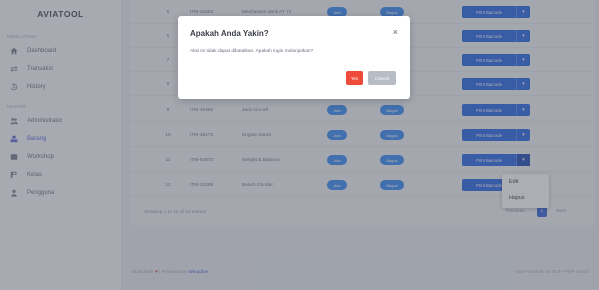 This screenshot has height=290, width=599. I want to click on confirm-yes-button: Yes, so click(354, 78).